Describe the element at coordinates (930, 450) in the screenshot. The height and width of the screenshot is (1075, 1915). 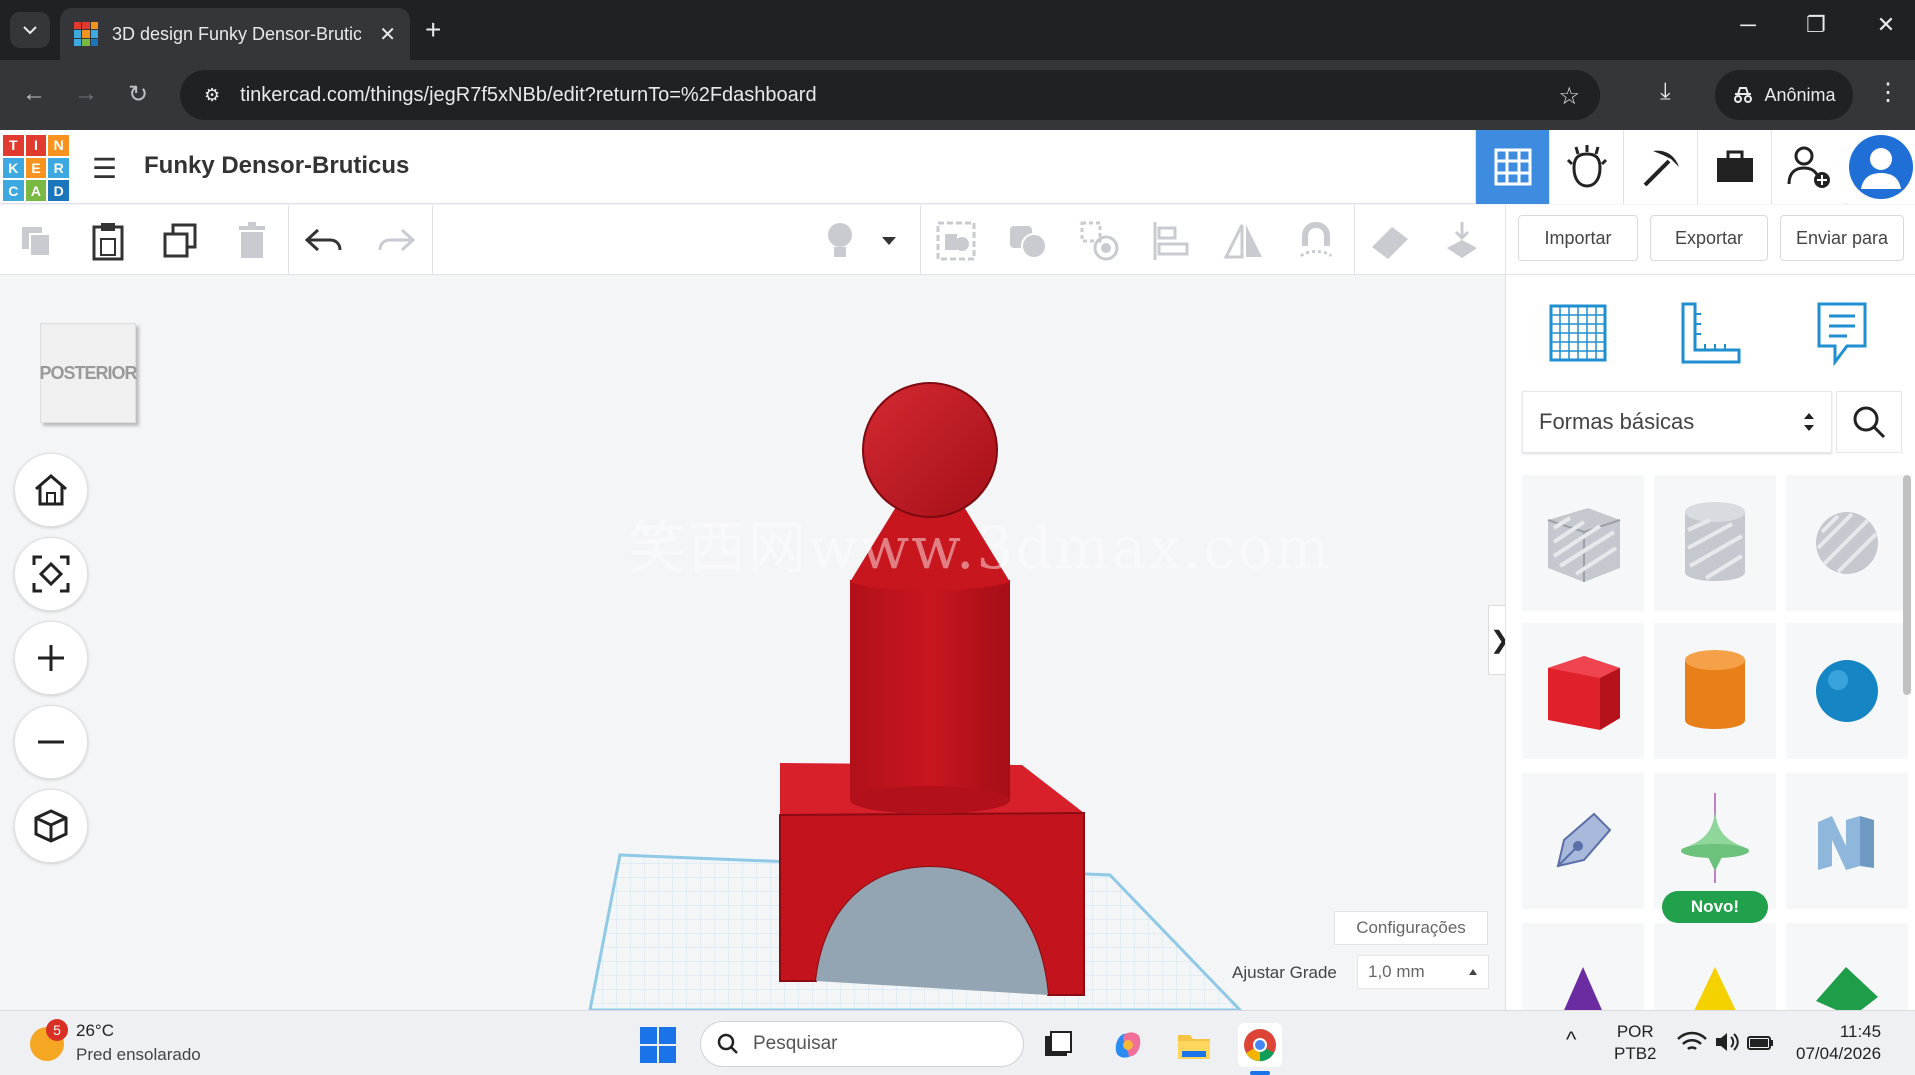
I see `sphere-shape` at that location.